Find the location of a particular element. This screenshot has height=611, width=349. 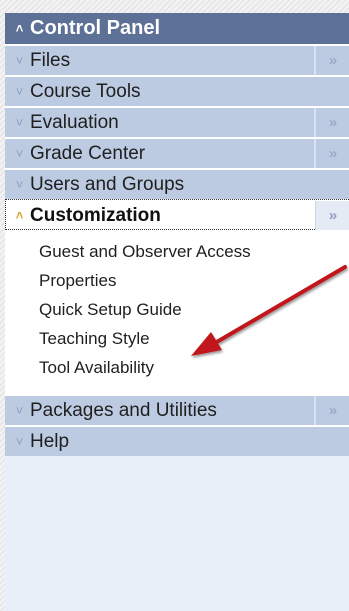

menu-item-label: Customization is located at coordinates (95, 215).